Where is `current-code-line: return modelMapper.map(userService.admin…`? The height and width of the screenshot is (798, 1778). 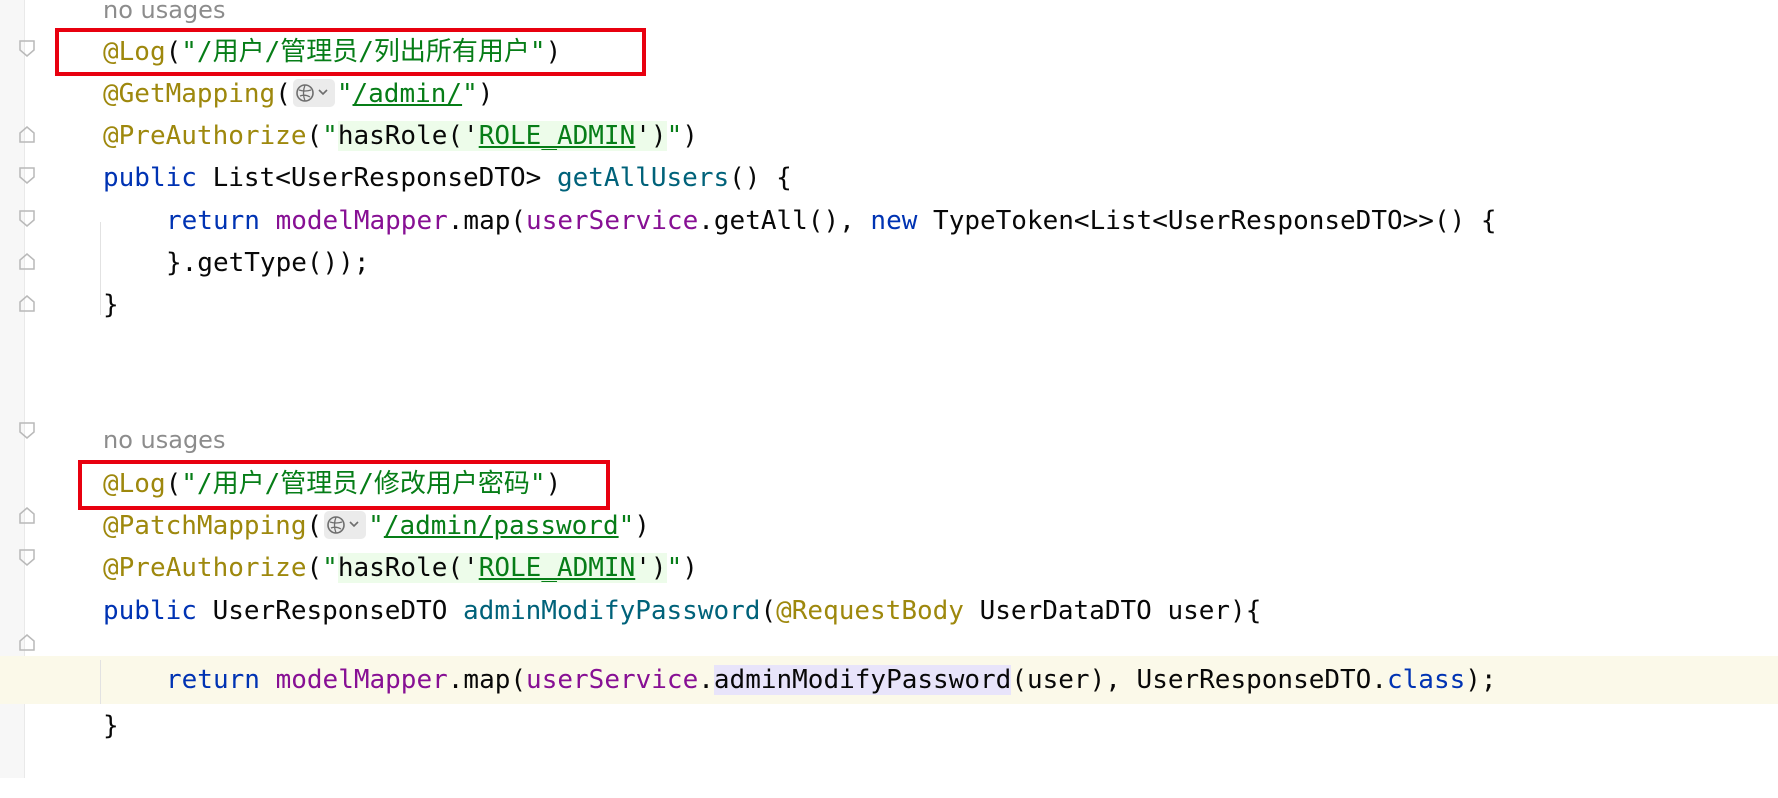 current-code-line: return modelMapper.map(userService.admin… is located at coordinates (889, 680).